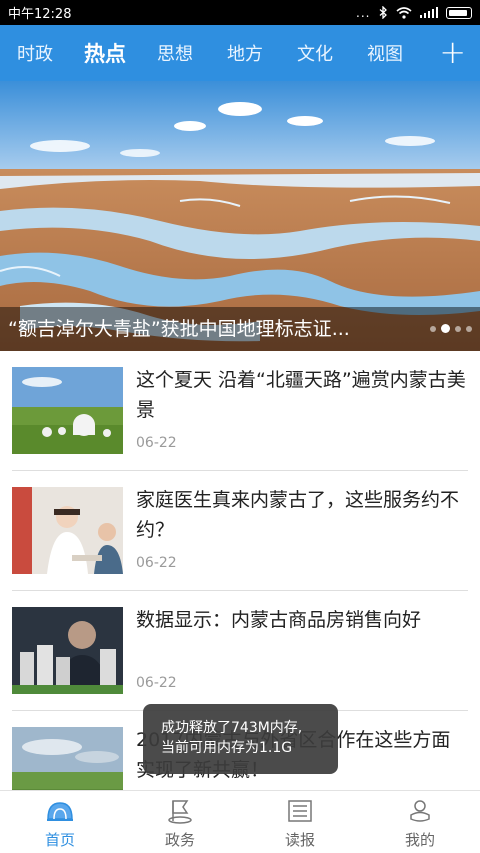 The height and width of the screenshot is (853, 480). I want to click on status-time: 中午12:28, so click(40, 14).